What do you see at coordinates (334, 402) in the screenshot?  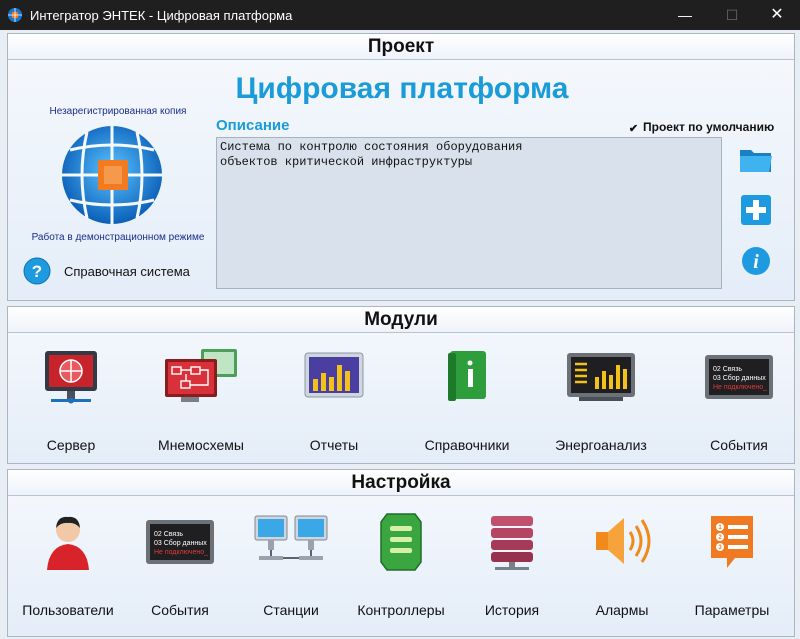 I see `module-reports: Отчеты` at bounding box center [334, 402].